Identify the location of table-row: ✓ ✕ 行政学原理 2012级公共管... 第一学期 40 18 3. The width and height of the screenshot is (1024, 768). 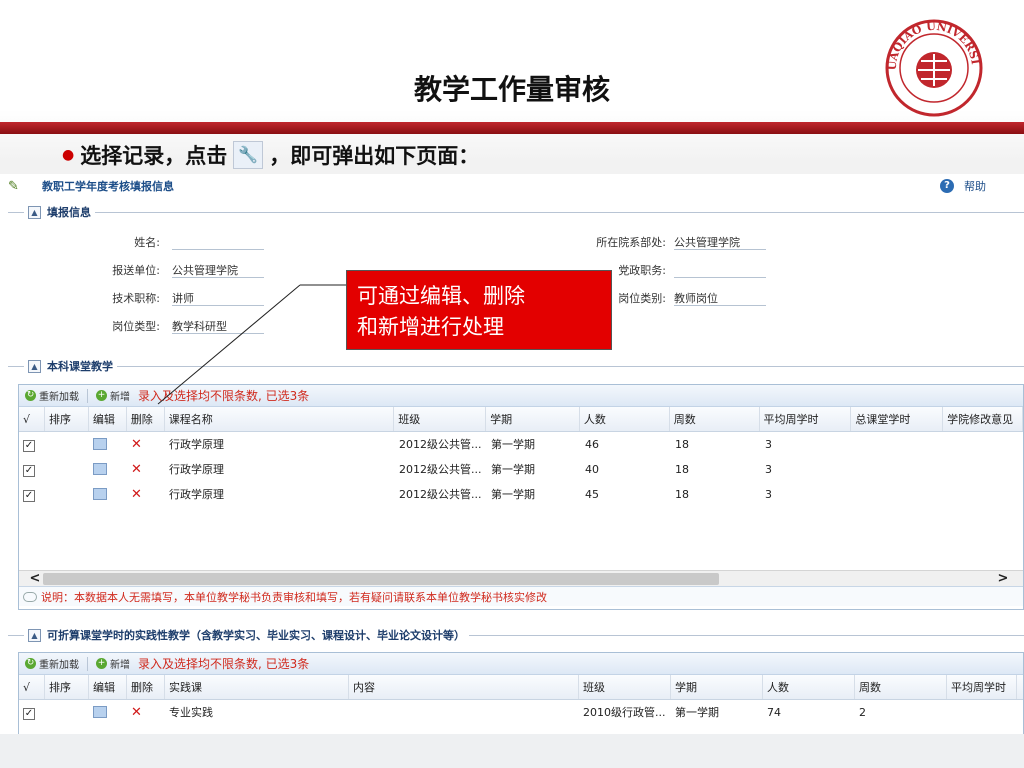
(521, 469).